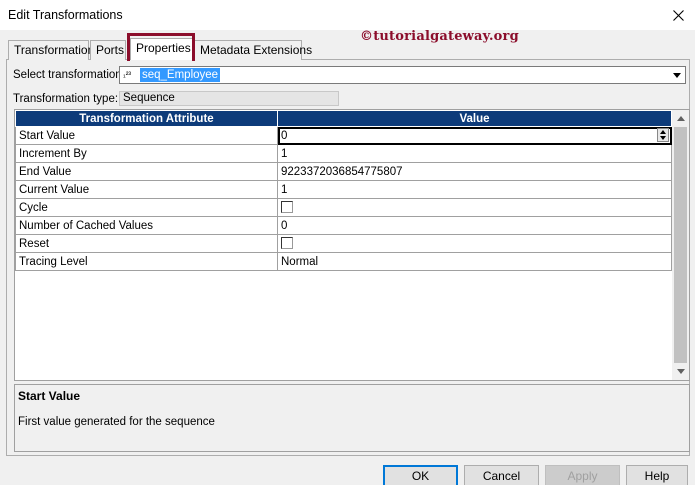 The height and width of the screenshot is (485, 695). Describe the element at coordinates (474, 118) in the screenshot. I see `column-header-value: Value` at that location.